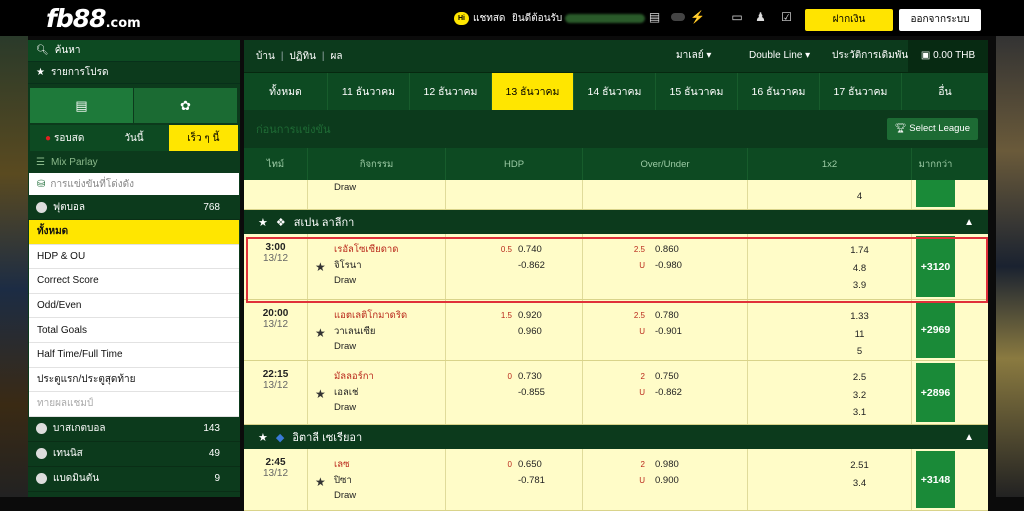 Image resolution: width=1024 pixels, height=511 pixels. I want to click on subitem-correct-score: Correct Score, so click(134, 281).